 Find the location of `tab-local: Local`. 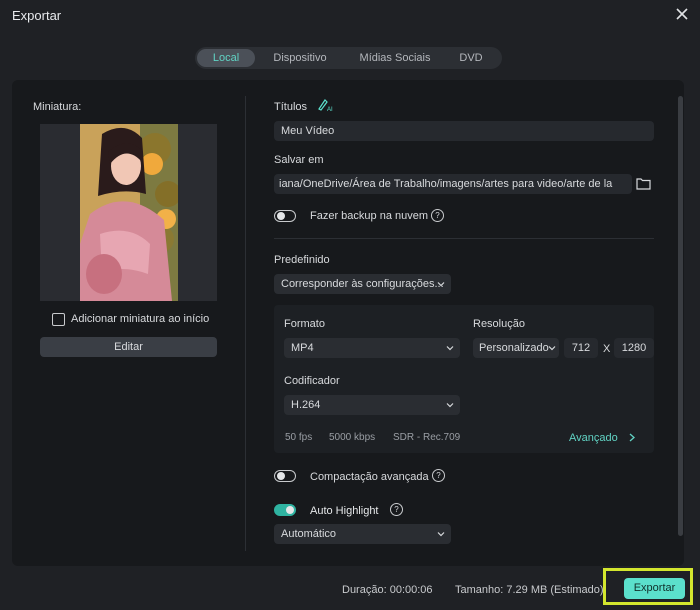

tab-local: Local is located at coordinates (226, 58).